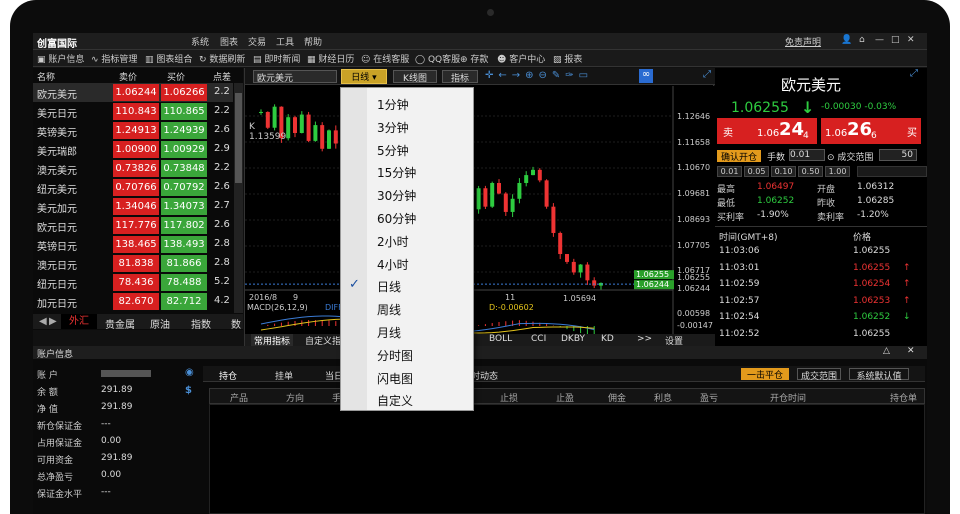 Image resolution: width=960 pixels, height=514 pixels. What do you see at coordinates (500, 339) in the screenshot?
I see `tab-boll: BOLL` at bounding box center [500, 339].